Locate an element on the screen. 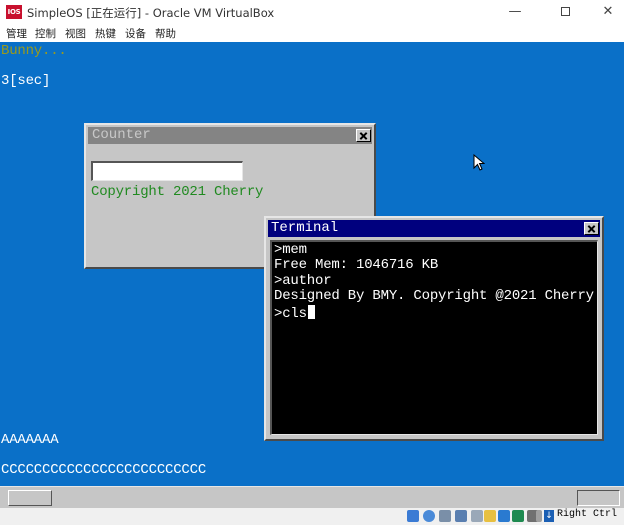  guest-start-button is located at coordinates (30, 498).